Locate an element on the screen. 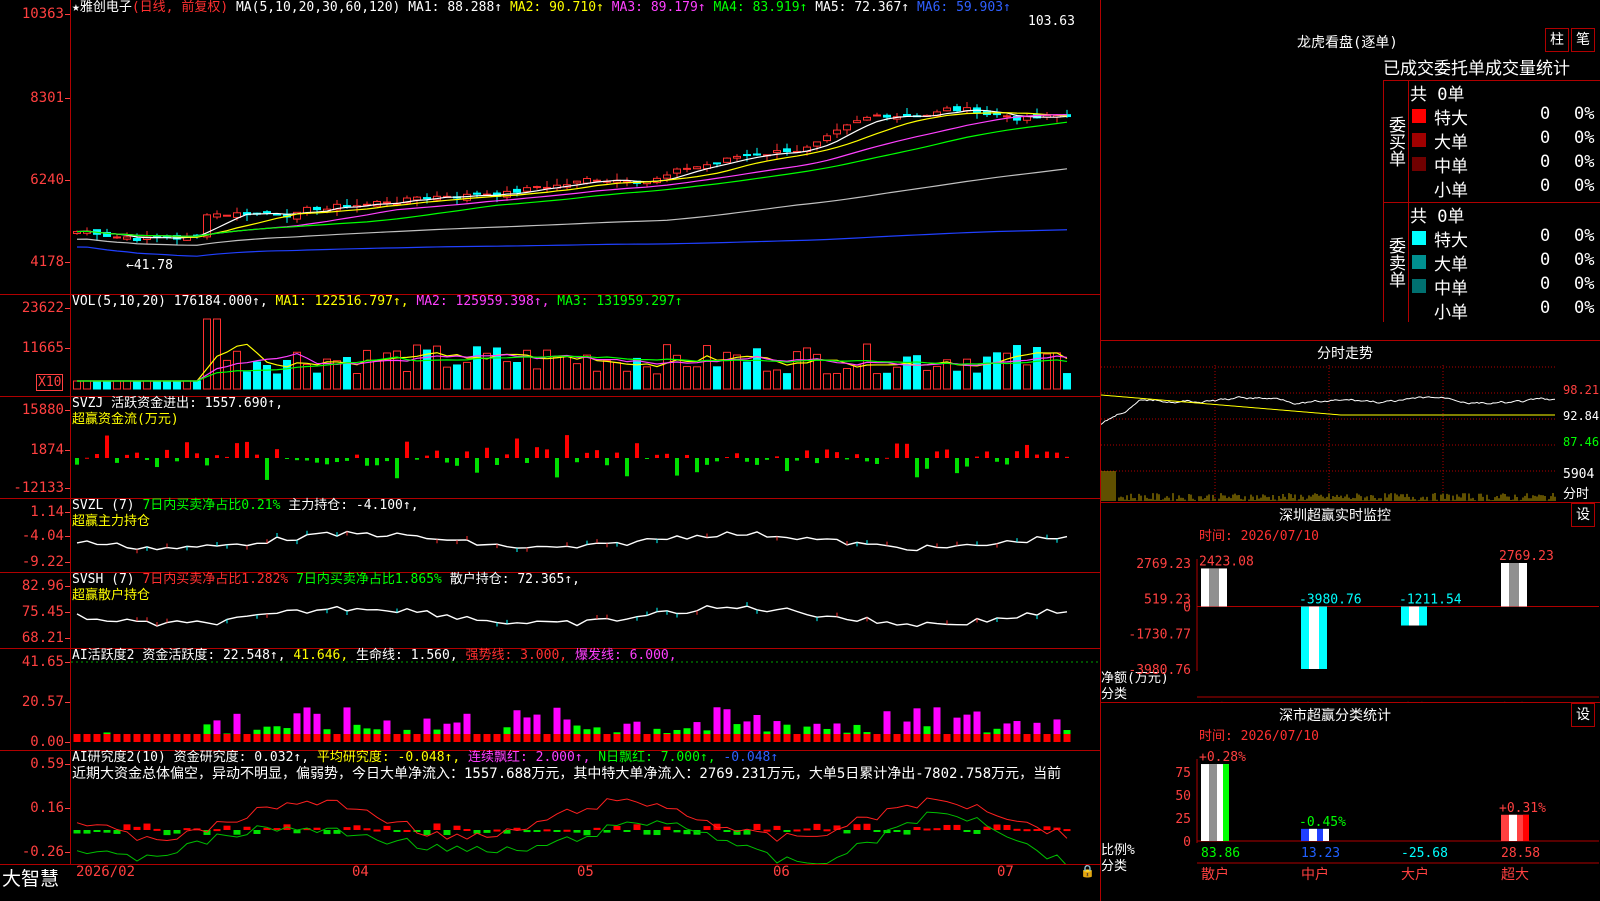  volume-chart is located at coordinates (585, 345).